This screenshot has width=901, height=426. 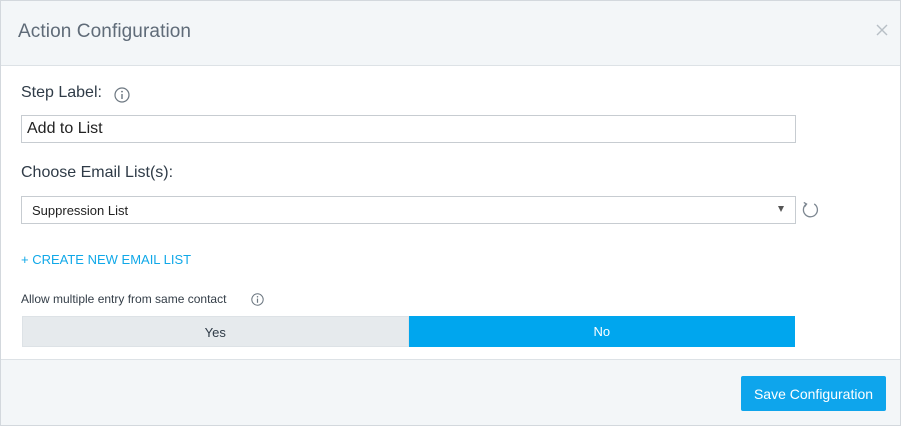 I want to click on modal-title: Action Configuration, so click(x=105, y=31).